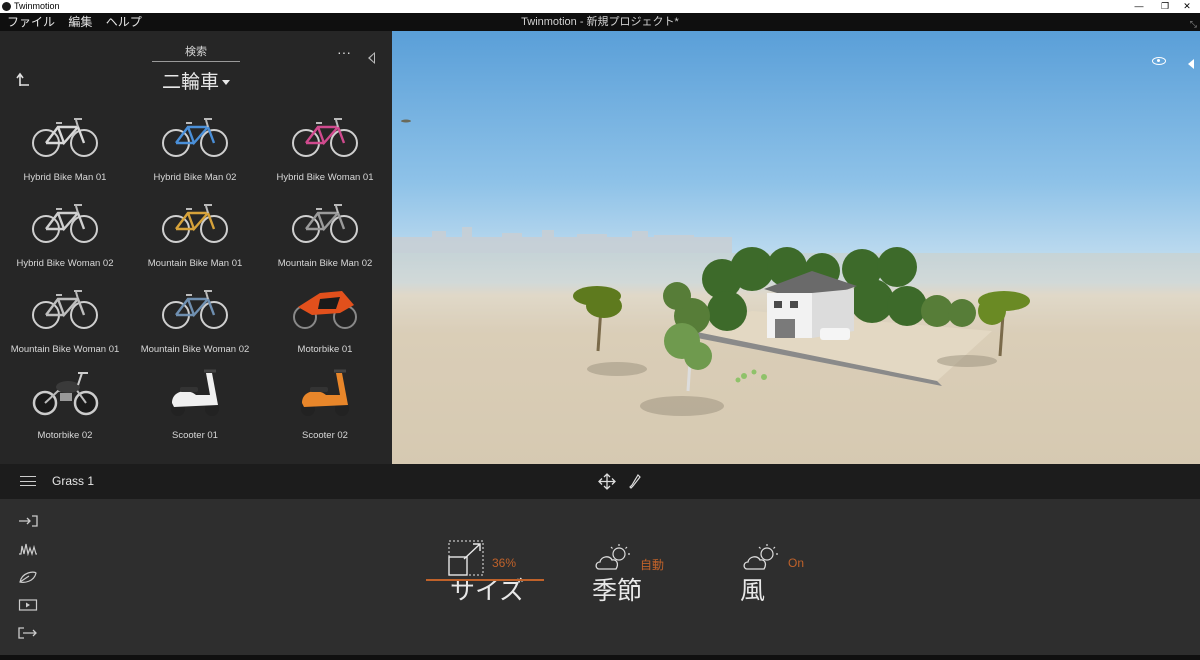 The width and height of the screenshot is (1200, 660). What do you see at coordinates (612, 557) in the screenshot?
I see `cloud-sun-icon` at bounding box center [612, 557].